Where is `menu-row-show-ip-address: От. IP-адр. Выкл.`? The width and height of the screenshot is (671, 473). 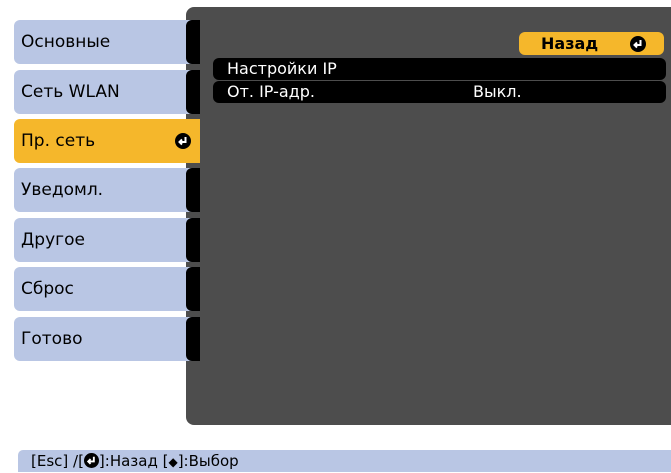
menu-row-show-ip-address: От. IP-адр. Выкл. is located at coordinates (439, 92).